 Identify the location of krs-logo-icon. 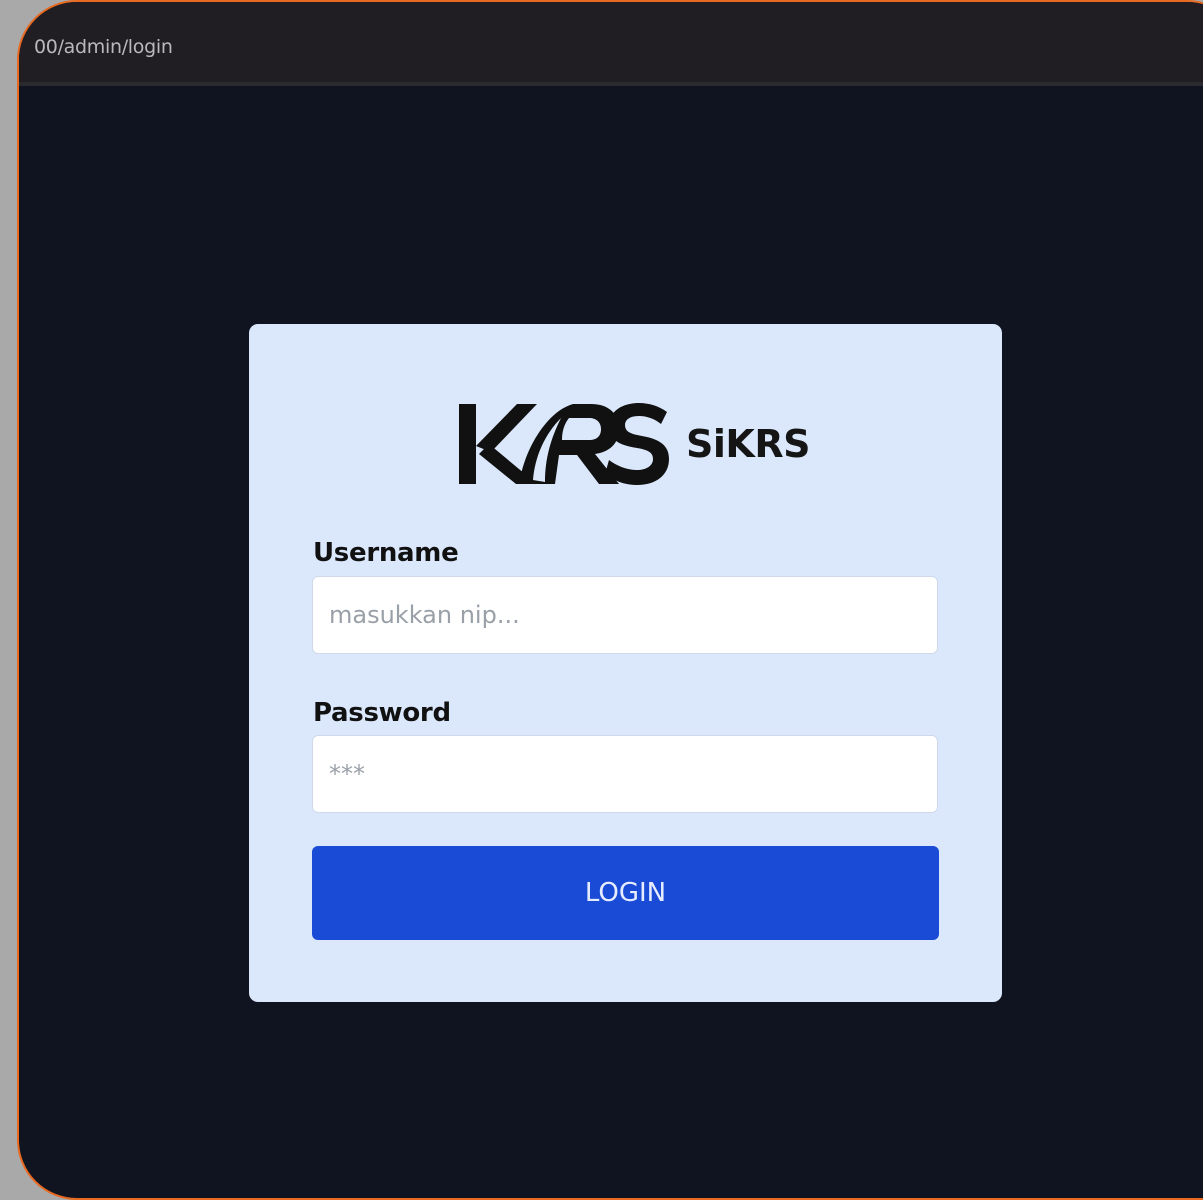
(564, 444).